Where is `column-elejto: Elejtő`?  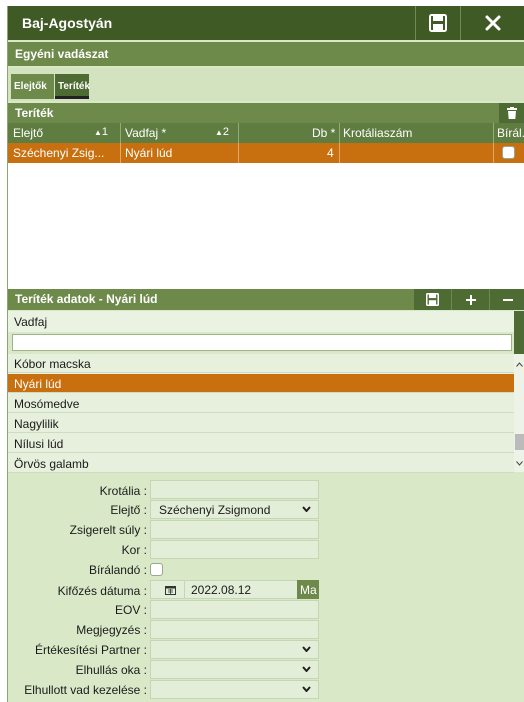
column-elejto: Elejtő is located at coordinates (28, 133).